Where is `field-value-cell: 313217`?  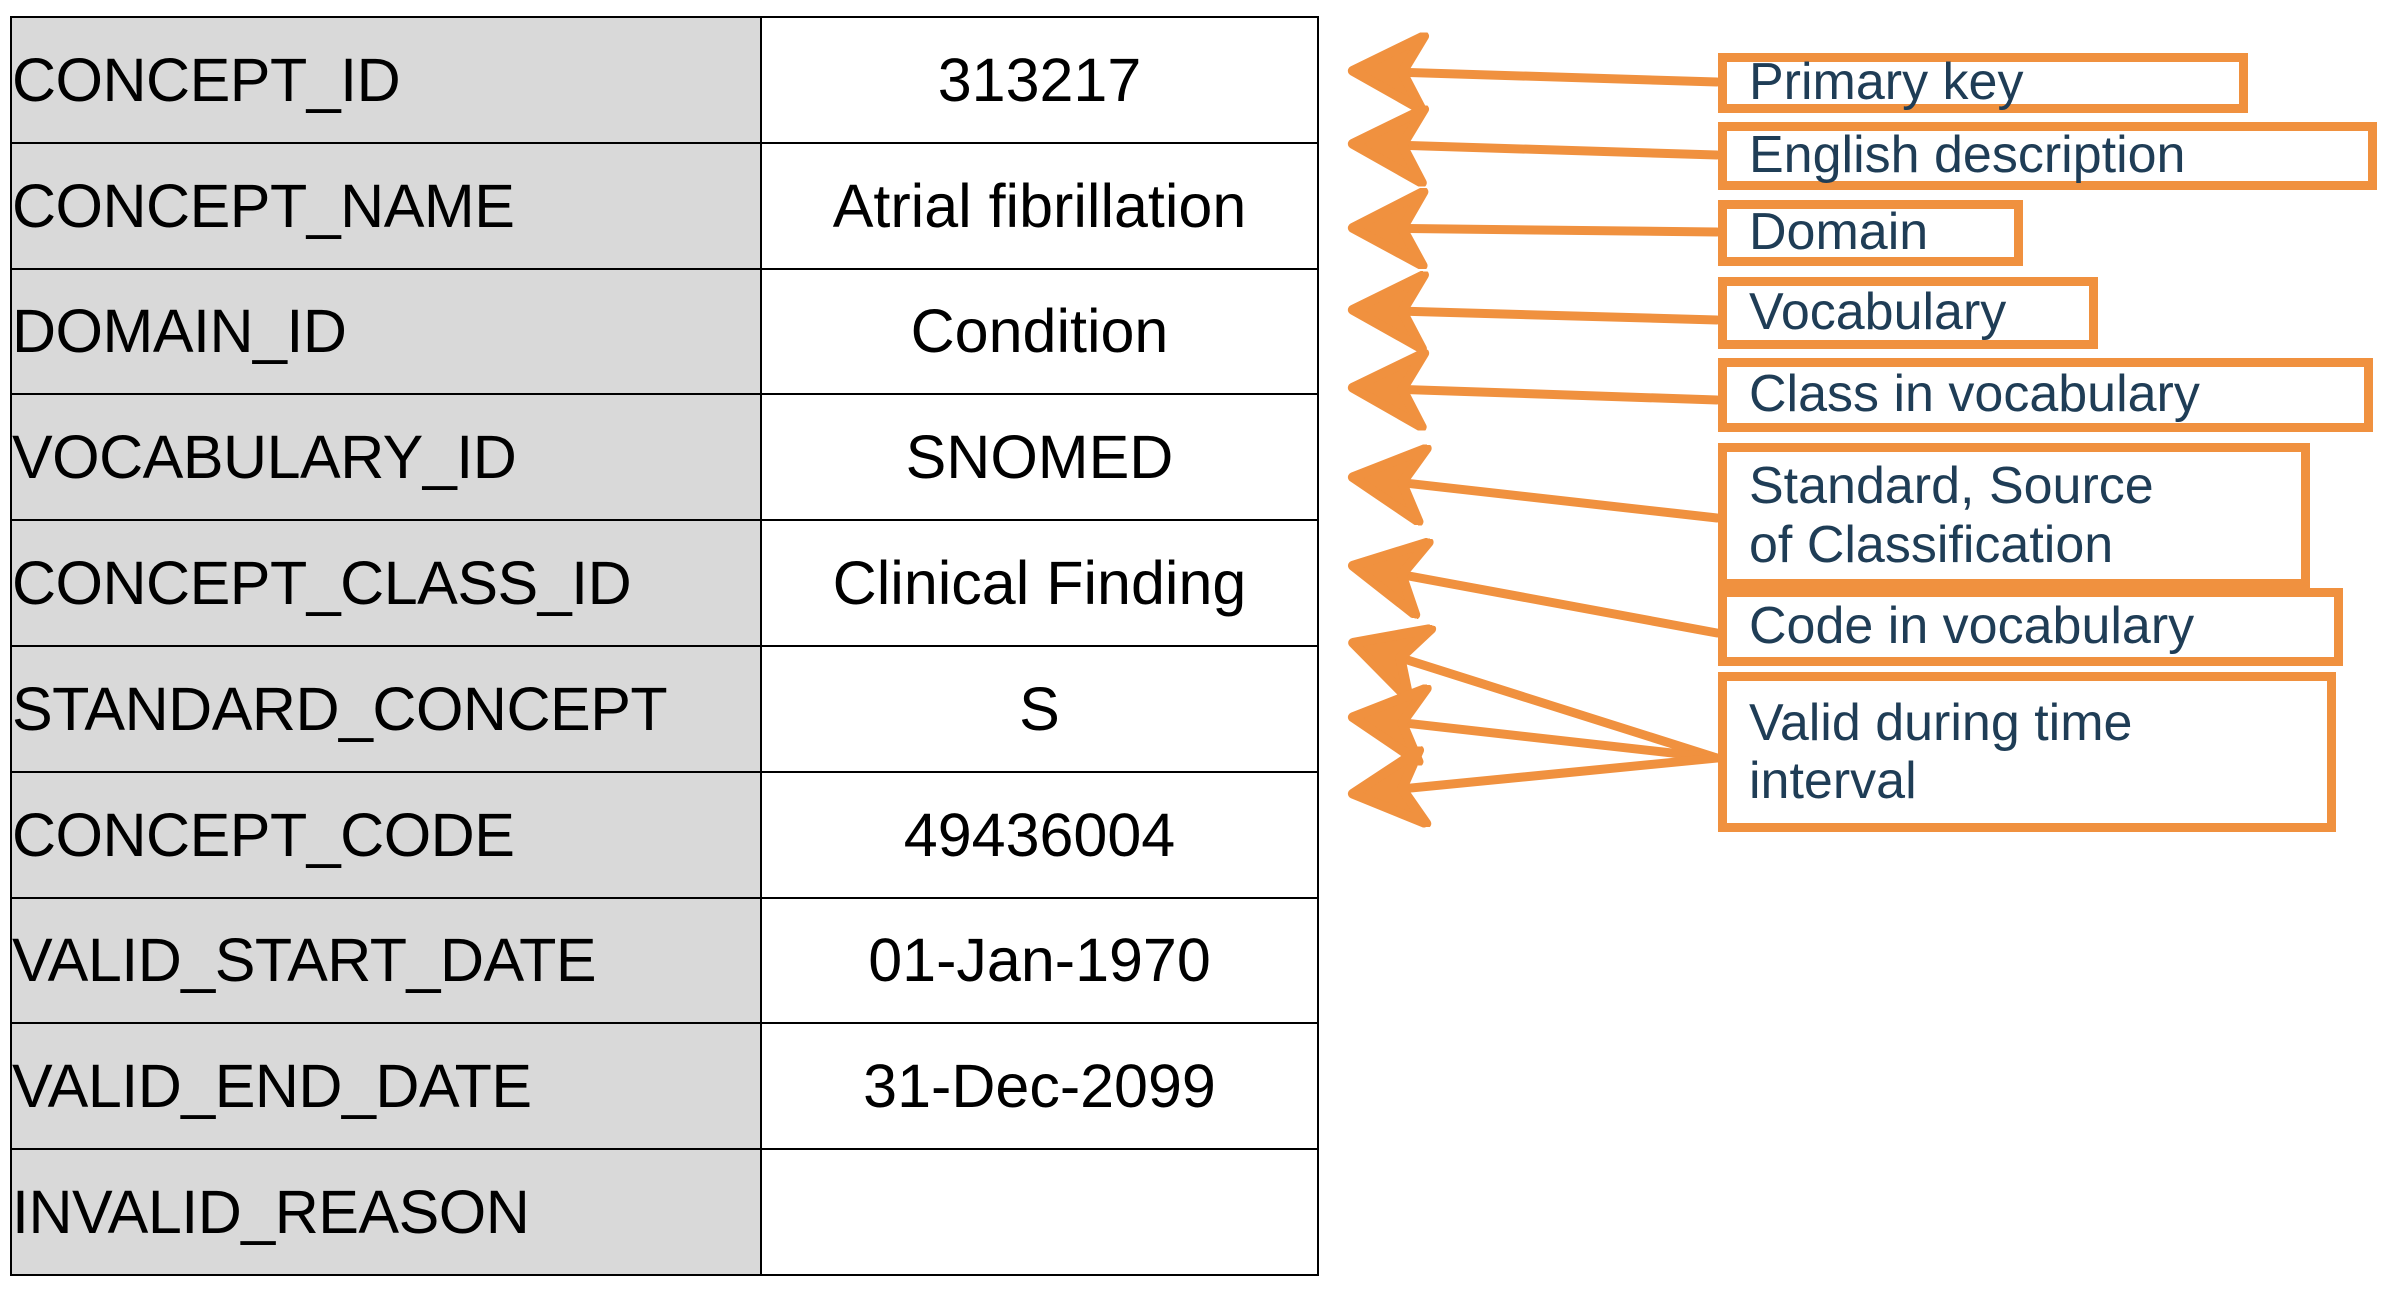 field-value-cell: 313217 is located at coordinates (1039, 80).